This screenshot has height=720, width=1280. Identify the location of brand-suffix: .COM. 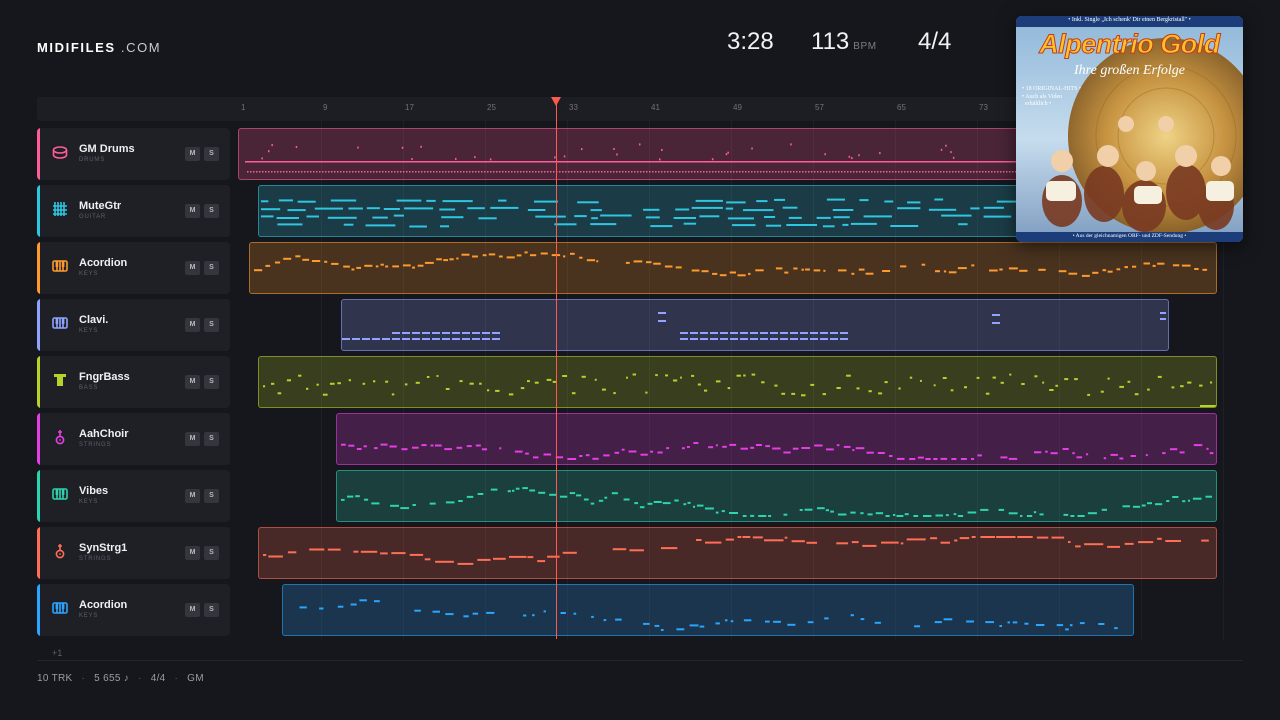
(138, 47).